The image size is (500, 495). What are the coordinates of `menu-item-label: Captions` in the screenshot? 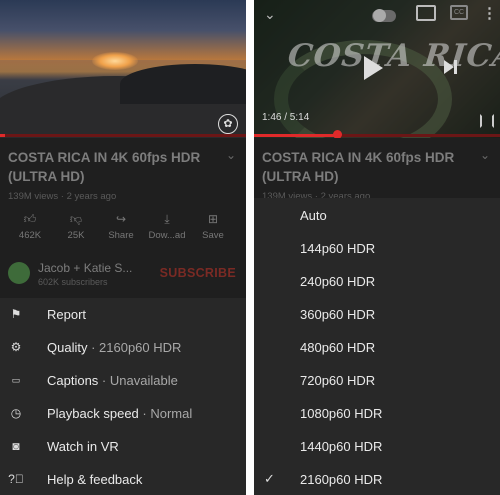 It's located at (73, 380).